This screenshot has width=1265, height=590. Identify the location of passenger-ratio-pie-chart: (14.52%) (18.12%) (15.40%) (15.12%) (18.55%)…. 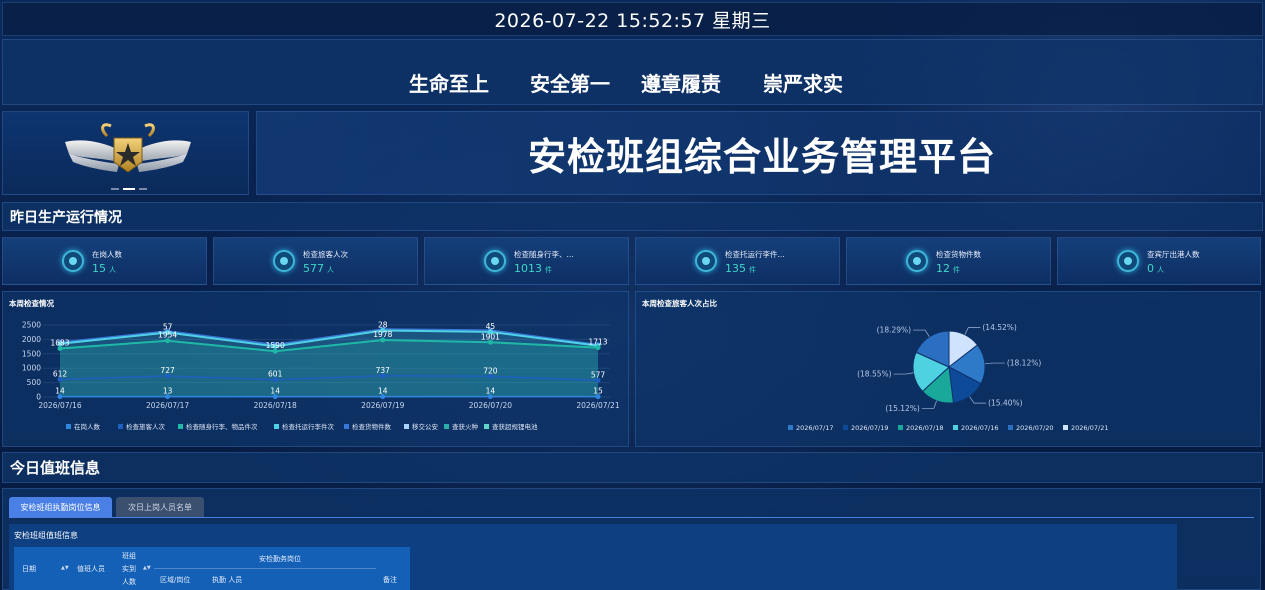
(949, 370).